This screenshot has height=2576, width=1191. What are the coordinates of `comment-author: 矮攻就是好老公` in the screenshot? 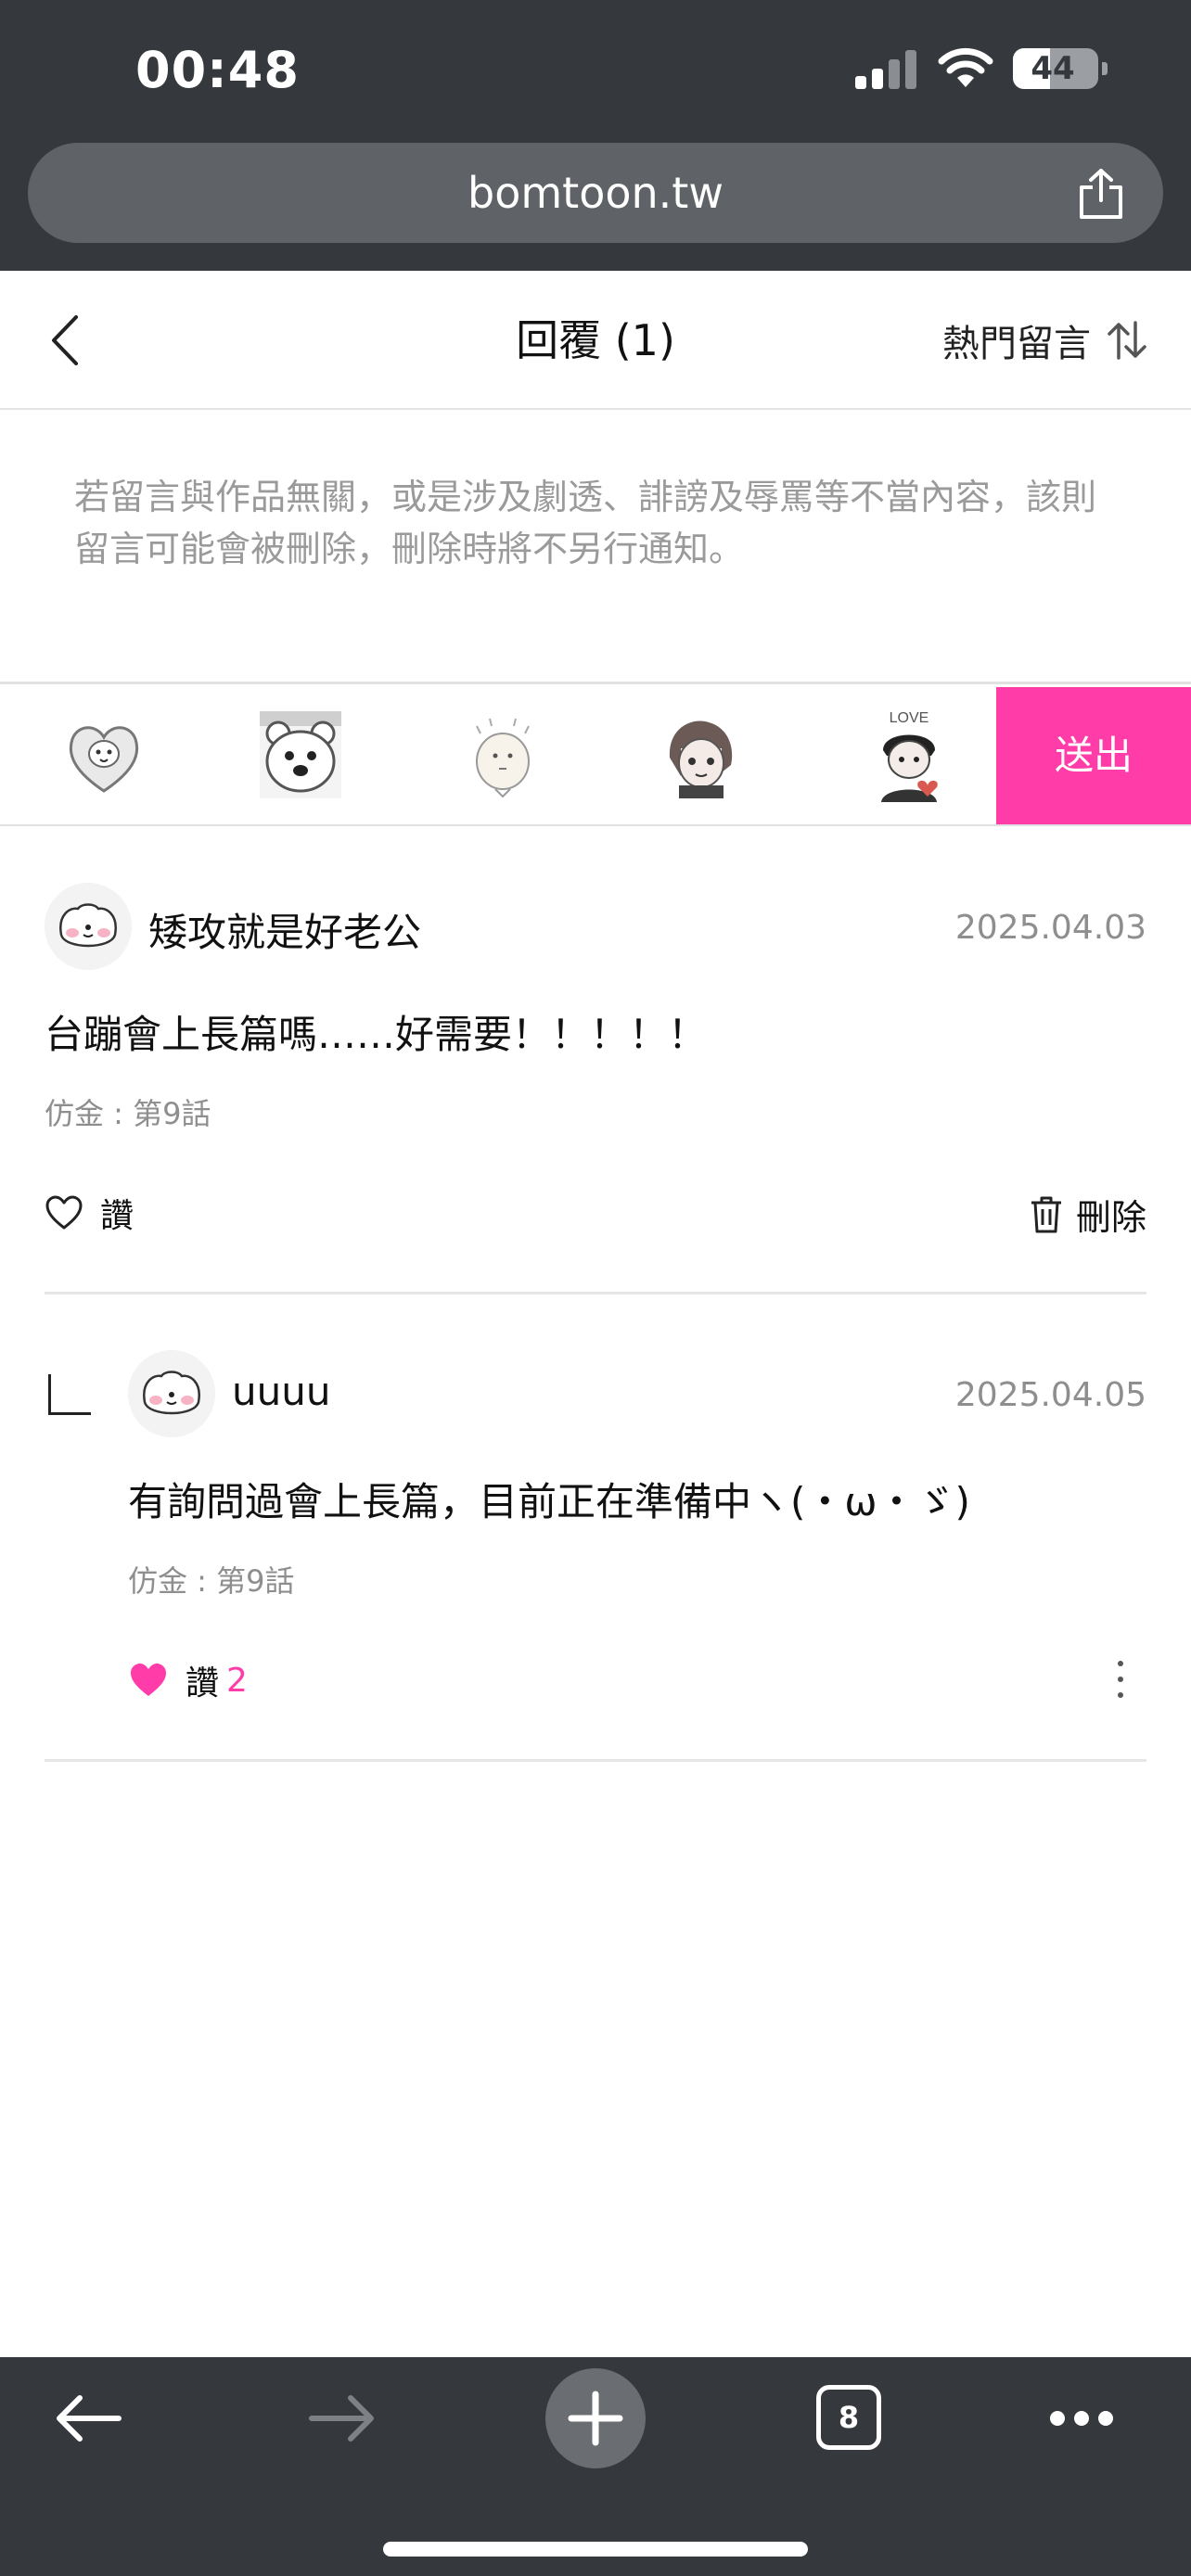 It's located at (285, 933).